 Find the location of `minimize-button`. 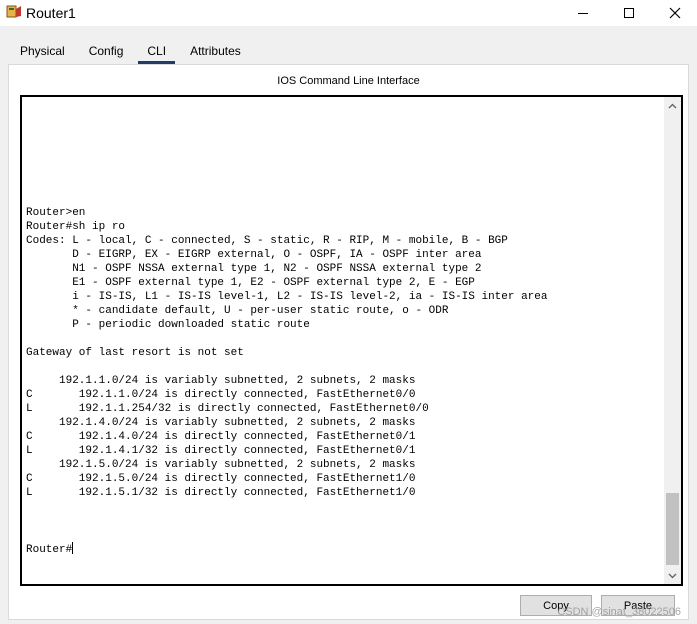

minimize-button is located at coordinates (583, 13).